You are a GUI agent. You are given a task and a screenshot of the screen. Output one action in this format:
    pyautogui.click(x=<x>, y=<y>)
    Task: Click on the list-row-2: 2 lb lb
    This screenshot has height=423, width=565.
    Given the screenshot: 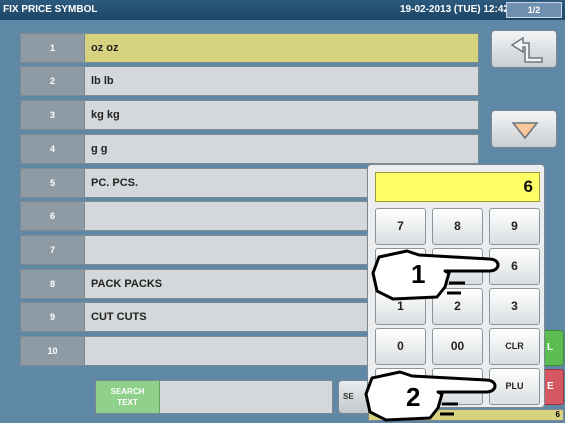 What is the action you would take?
    pyautogui.click(x=249, y=81)
    